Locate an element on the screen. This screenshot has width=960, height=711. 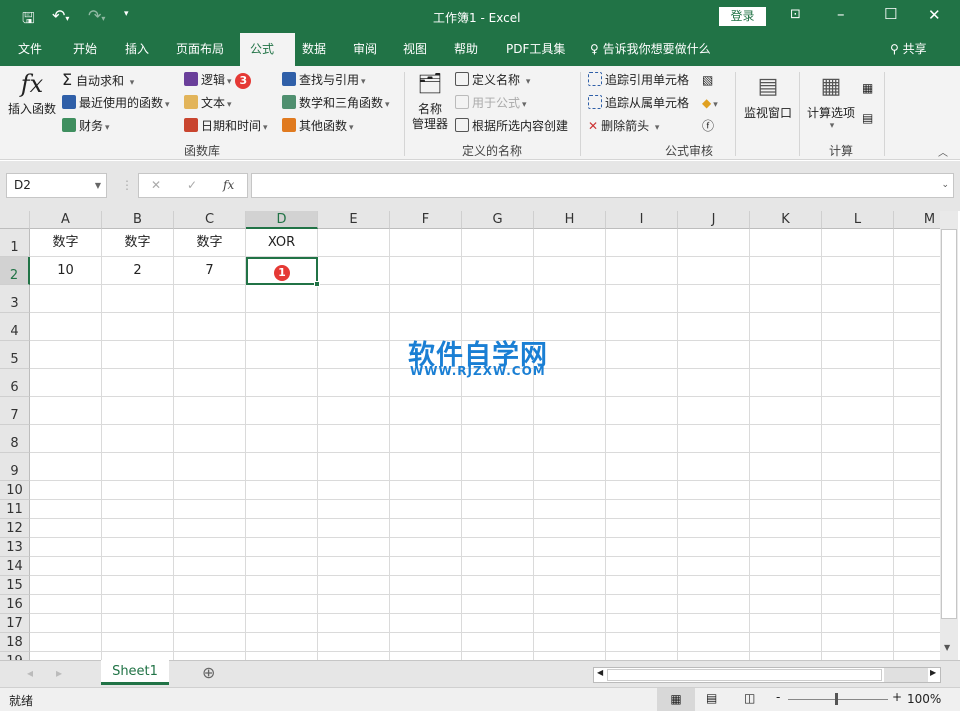
row-header-11: 11 is located at coordinates (15, 509).